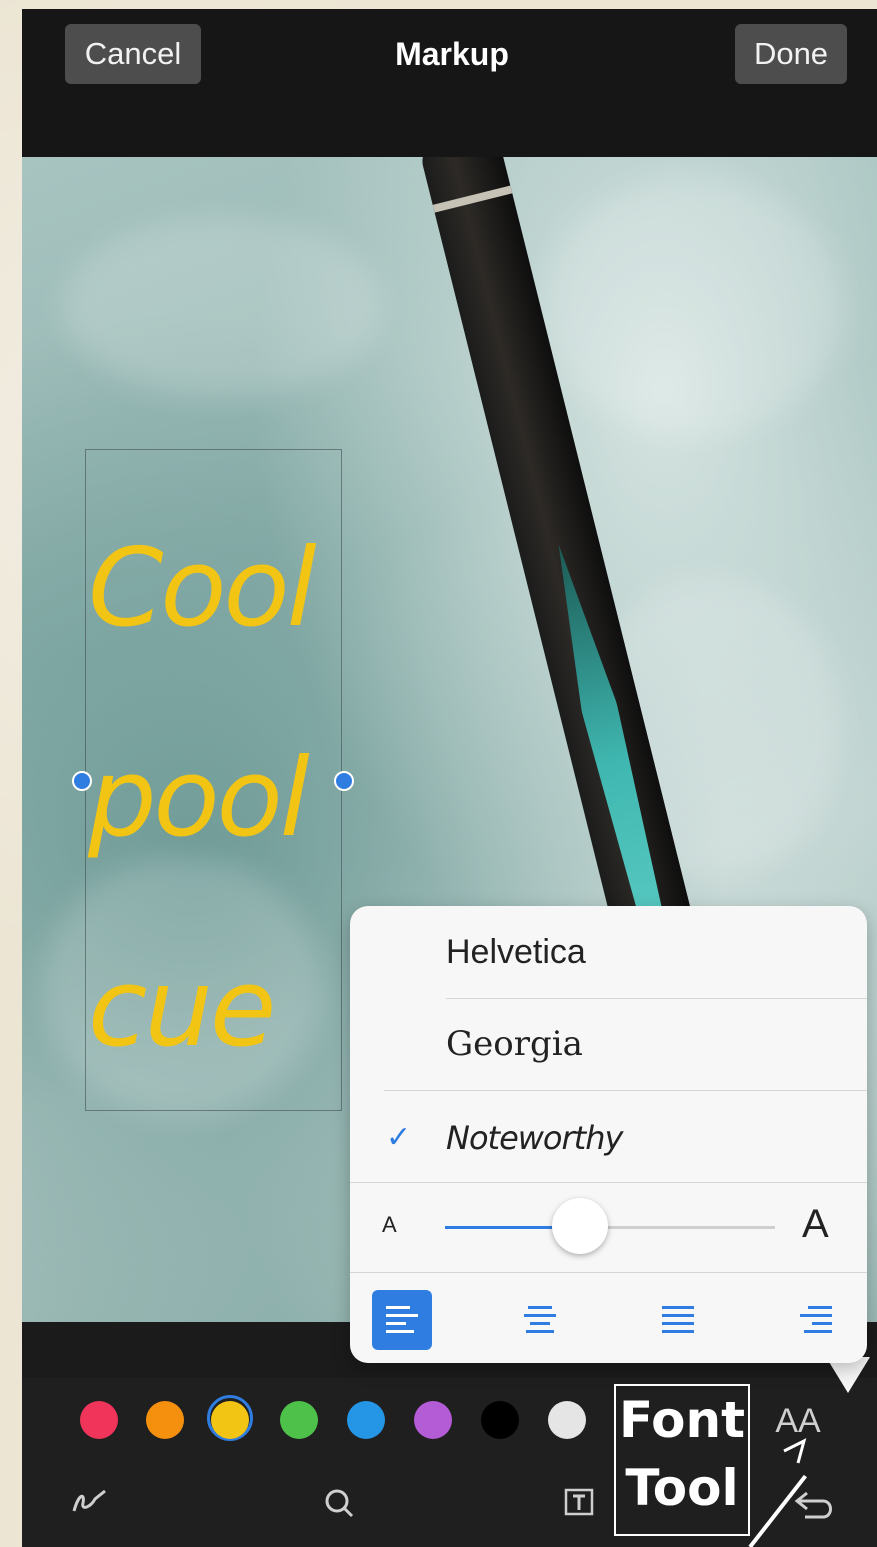 The image size is (877, 1547). Describe the element at coordinates (339, 1508) in the screenshot. I see `magnifier-icon` at that location.